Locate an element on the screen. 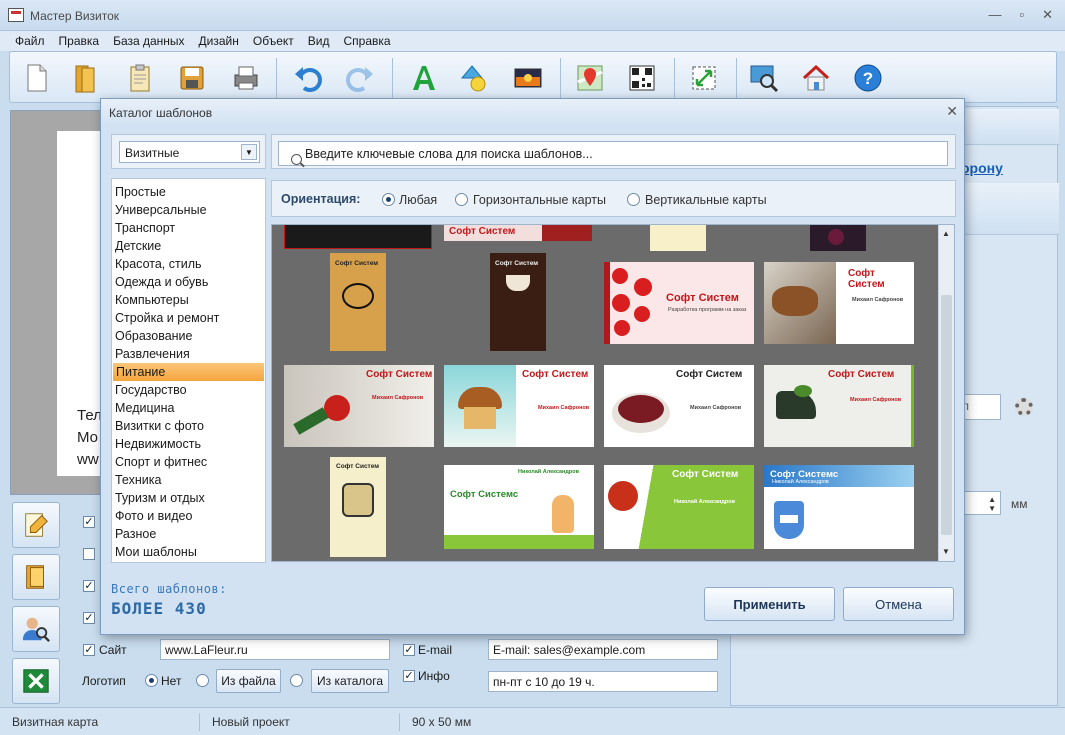 The width and height of the screenshot is (1065, 735). site-checkbox: ✓ is located at coordinates (89, 650).